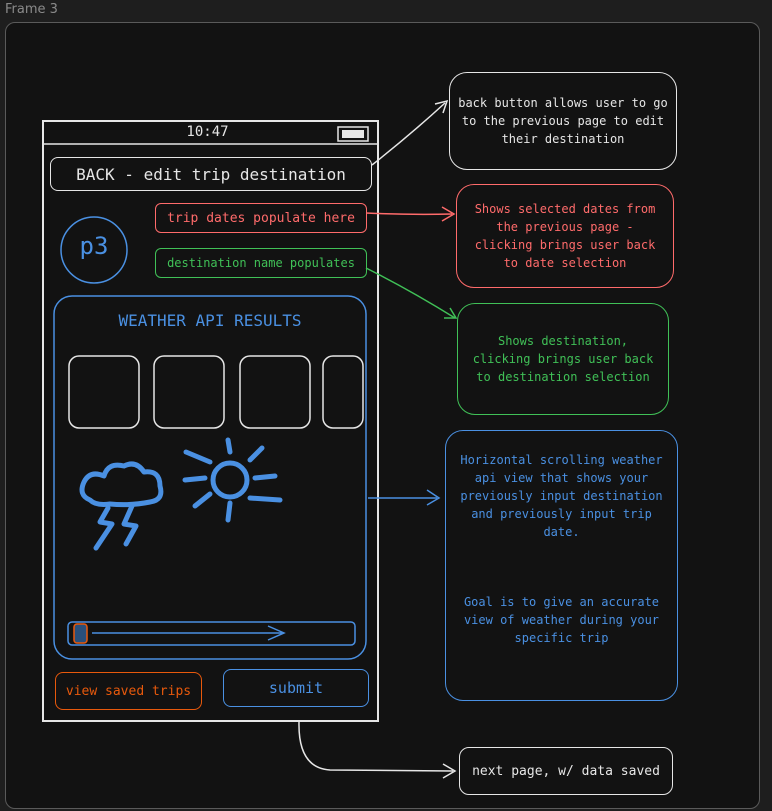 This screenshot has width=772, height=811. Describe the element at coordinates (353, 134) in the screenshot. I see `battery-icon` at that location.